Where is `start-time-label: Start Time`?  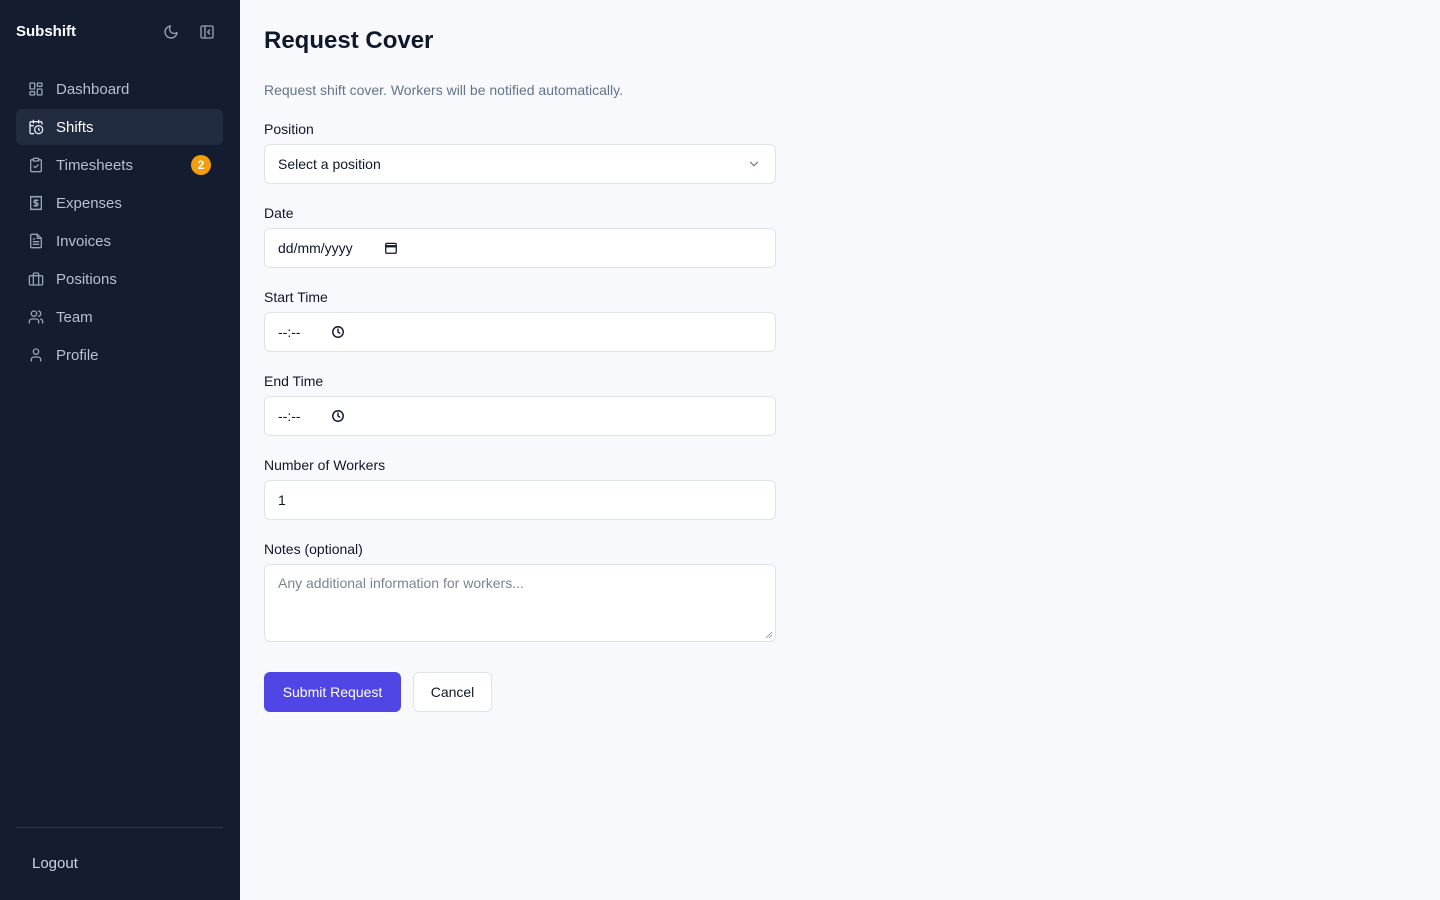
start-time-label: Start Time is located at coordinates (296, 297).